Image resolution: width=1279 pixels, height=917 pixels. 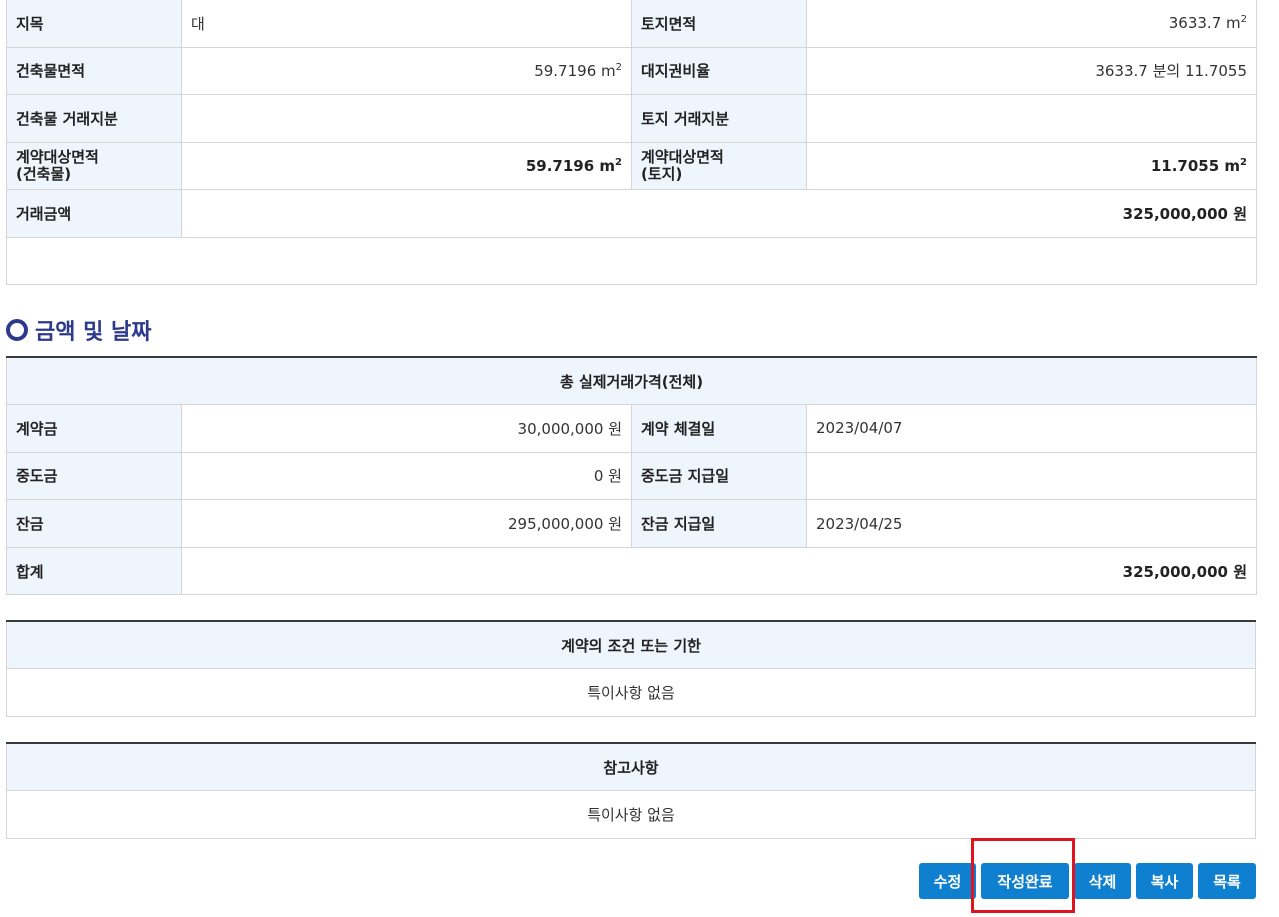 I want to click on reference-table: 참고사항 특이사항 없음, so click(x=631, y=790).